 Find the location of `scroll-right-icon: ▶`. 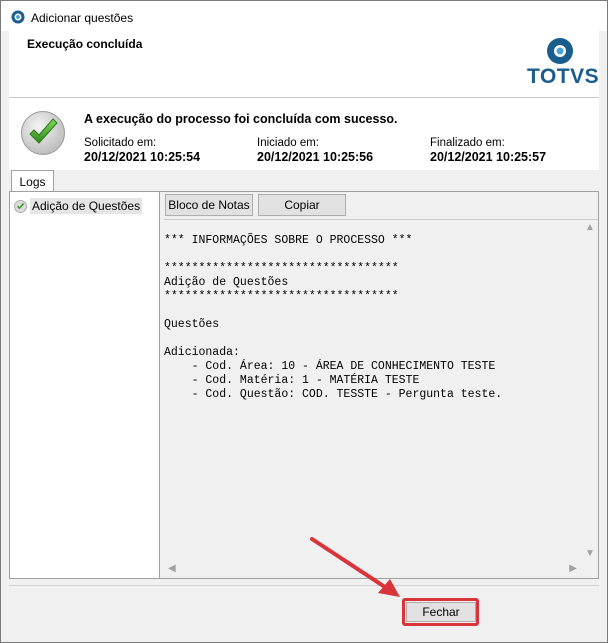

scroll-right-icon: ▶ is located at coordinates (573, 568).